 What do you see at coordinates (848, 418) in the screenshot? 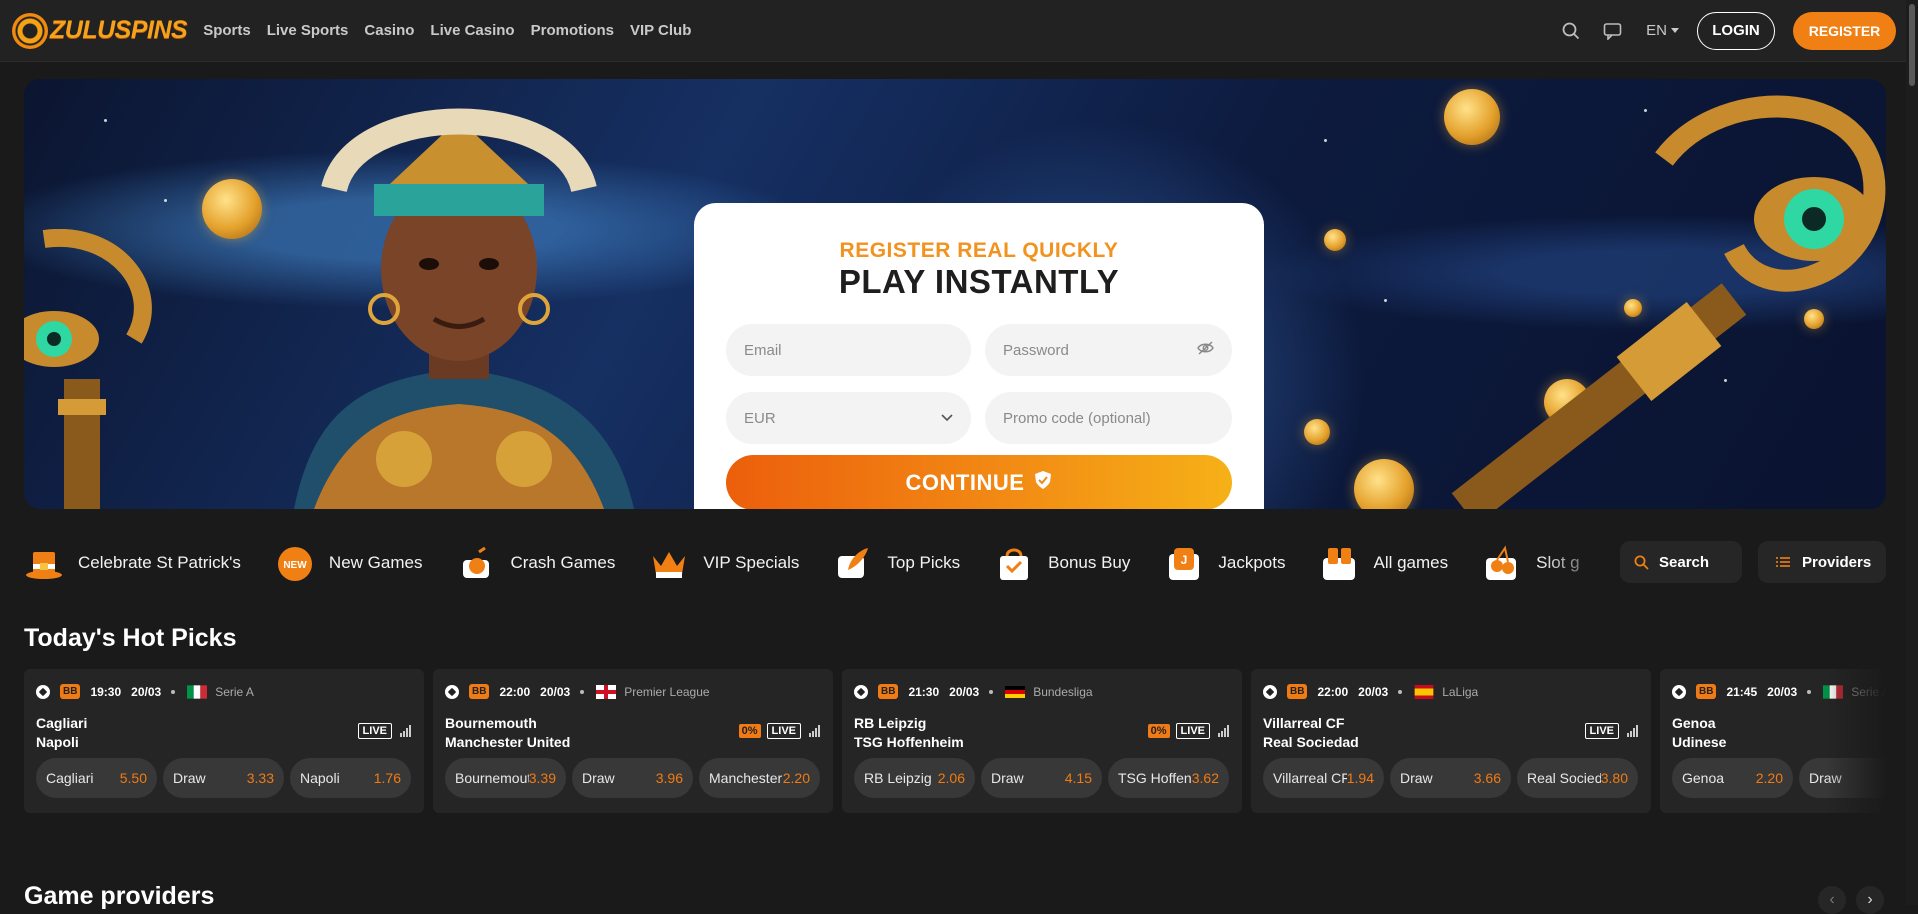
I see `currency-select: EUR` at bounding box center [848, 418].